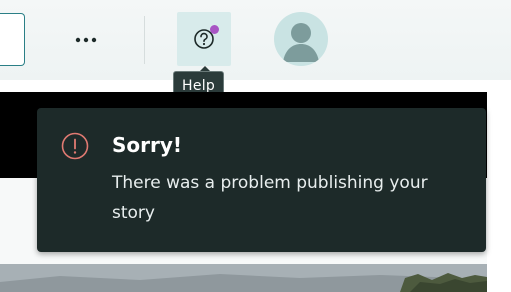 This screenshot has height=292, width=511. I want to click on user-avatar, so click(301, 39).